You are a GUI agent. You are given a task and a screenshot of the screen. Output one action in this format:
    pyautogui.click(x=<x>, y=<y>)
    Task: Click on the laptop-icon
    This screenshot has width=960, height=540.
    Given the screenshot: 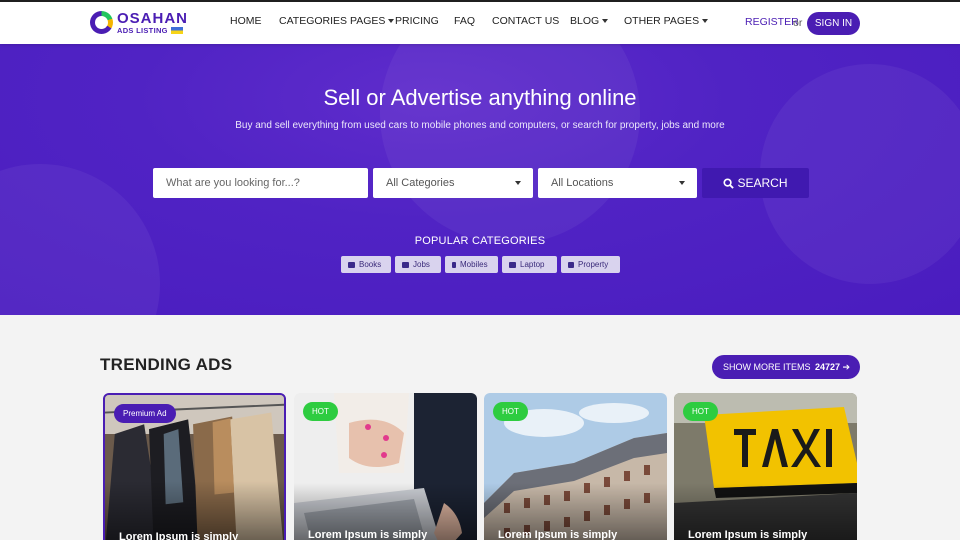 What is the action you would take?
    pyautogui.click(x=512, y=264)
    